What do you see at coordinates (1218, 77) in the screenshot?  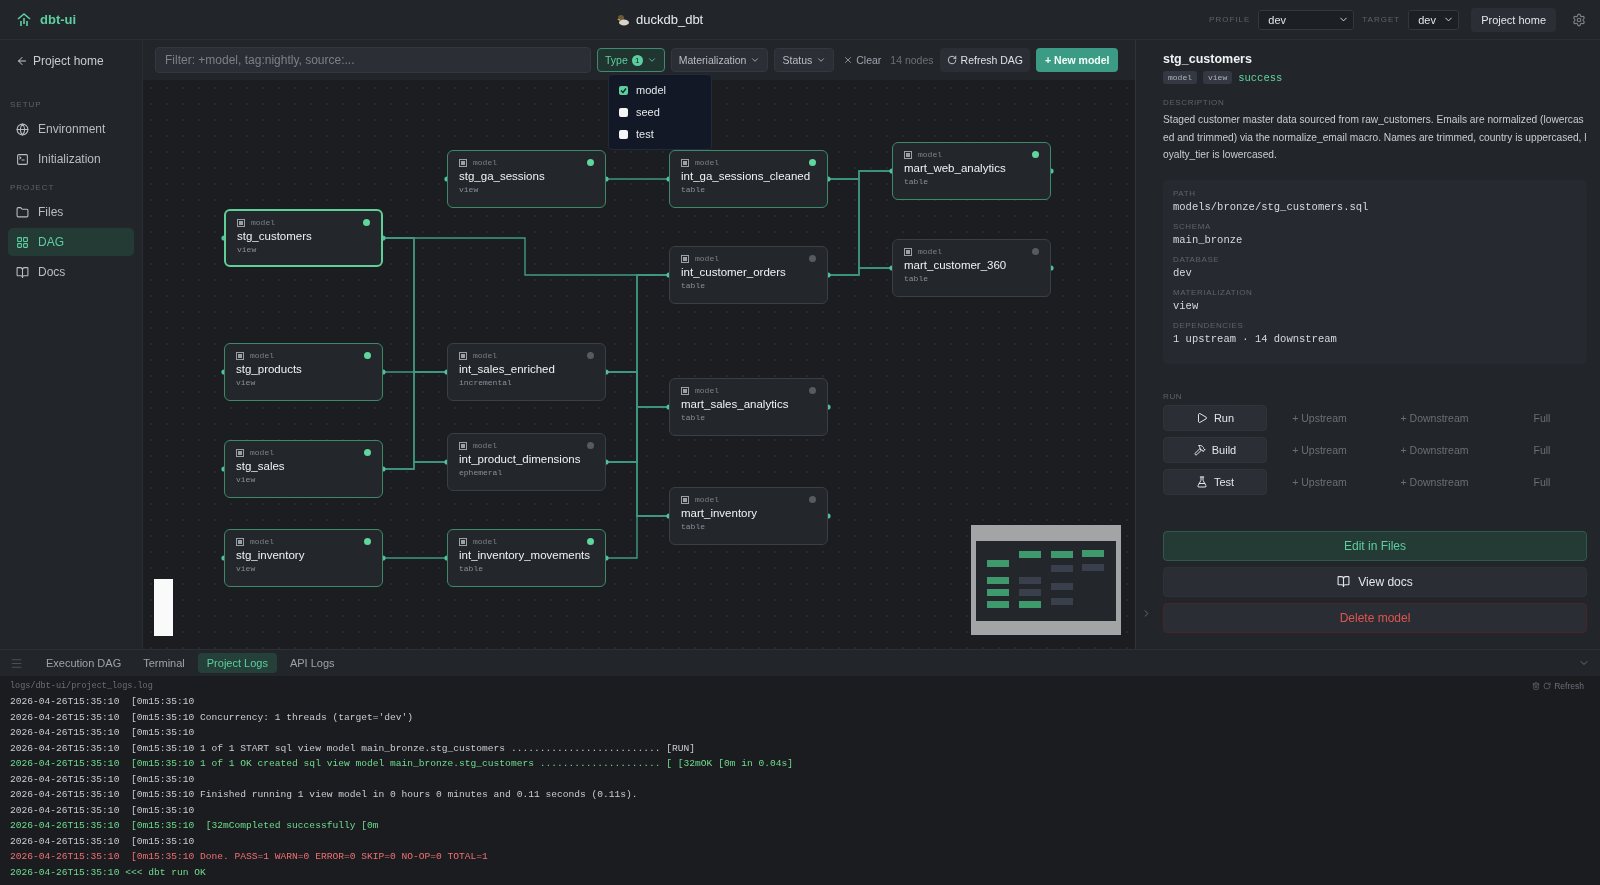 I see `tag: view` at bounding box center [1218, 77].